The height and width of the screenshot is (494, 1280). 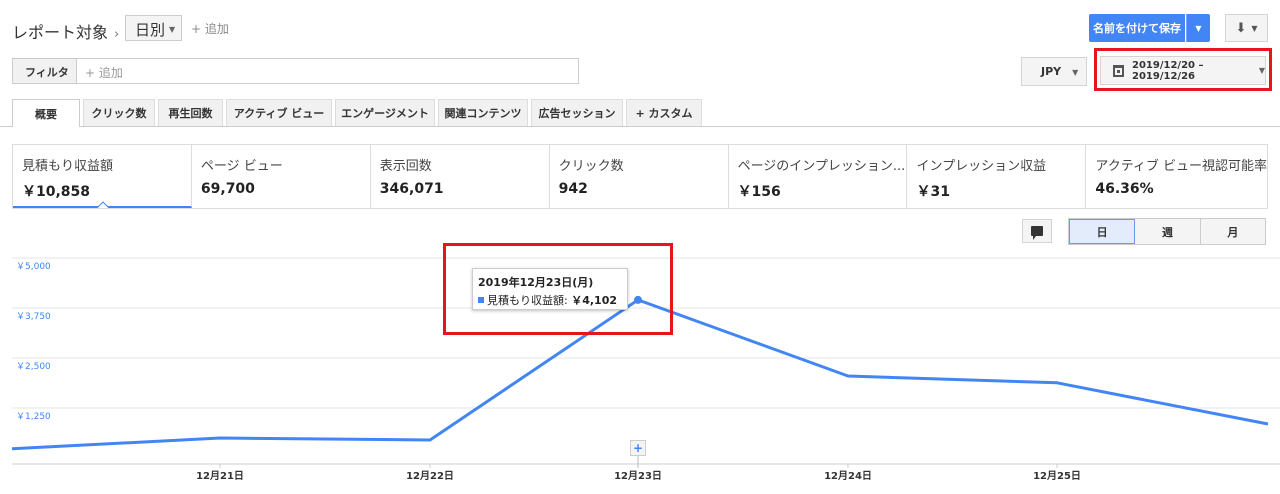 I want to click on tooltip-row: 見積もり収益額: ￥4,102, so click(x=552, y=300).